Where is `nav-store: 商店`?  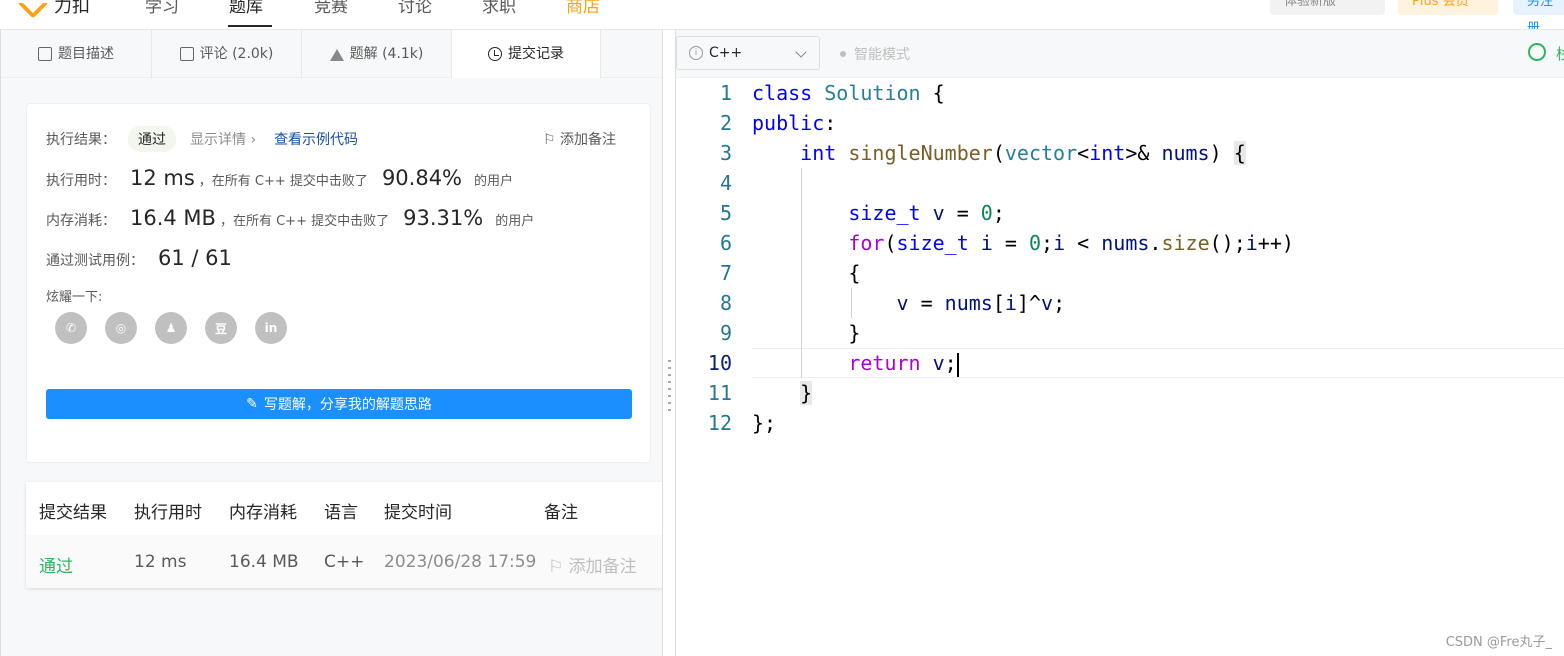
nav-store: 商店 is located at coordinates (583, 8).